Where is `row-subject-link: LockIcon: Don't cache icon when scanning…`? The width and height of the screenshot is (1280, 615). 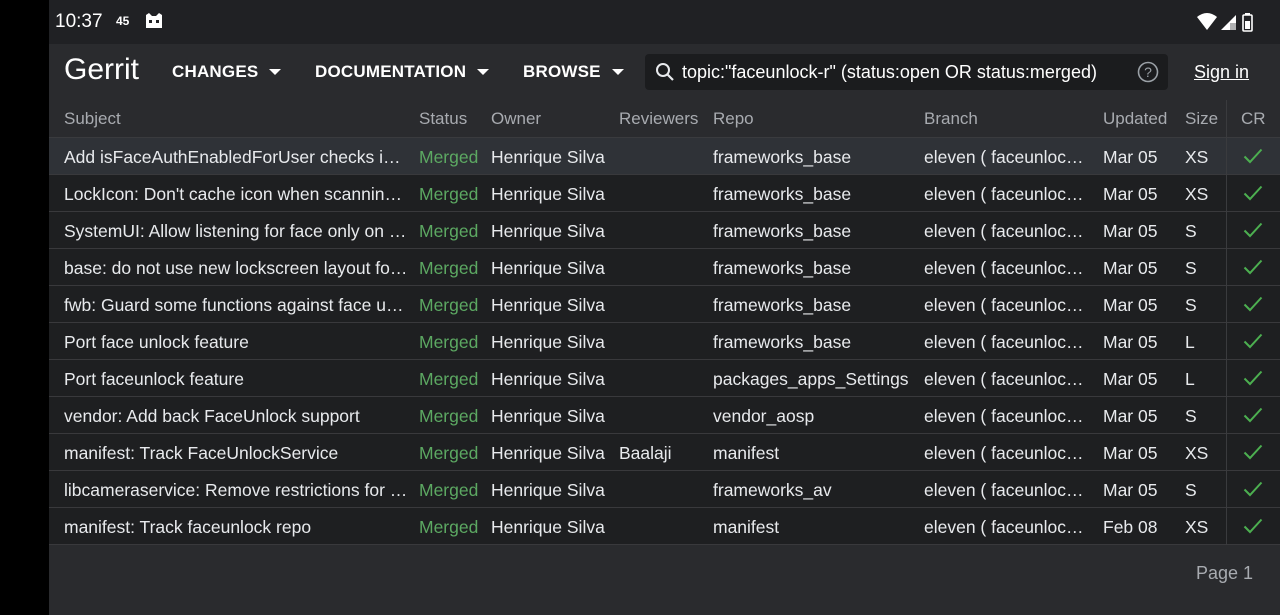 row-subject-link: LockIcon: Don't cache icon when scanning… is located at coordinates (236, 194).